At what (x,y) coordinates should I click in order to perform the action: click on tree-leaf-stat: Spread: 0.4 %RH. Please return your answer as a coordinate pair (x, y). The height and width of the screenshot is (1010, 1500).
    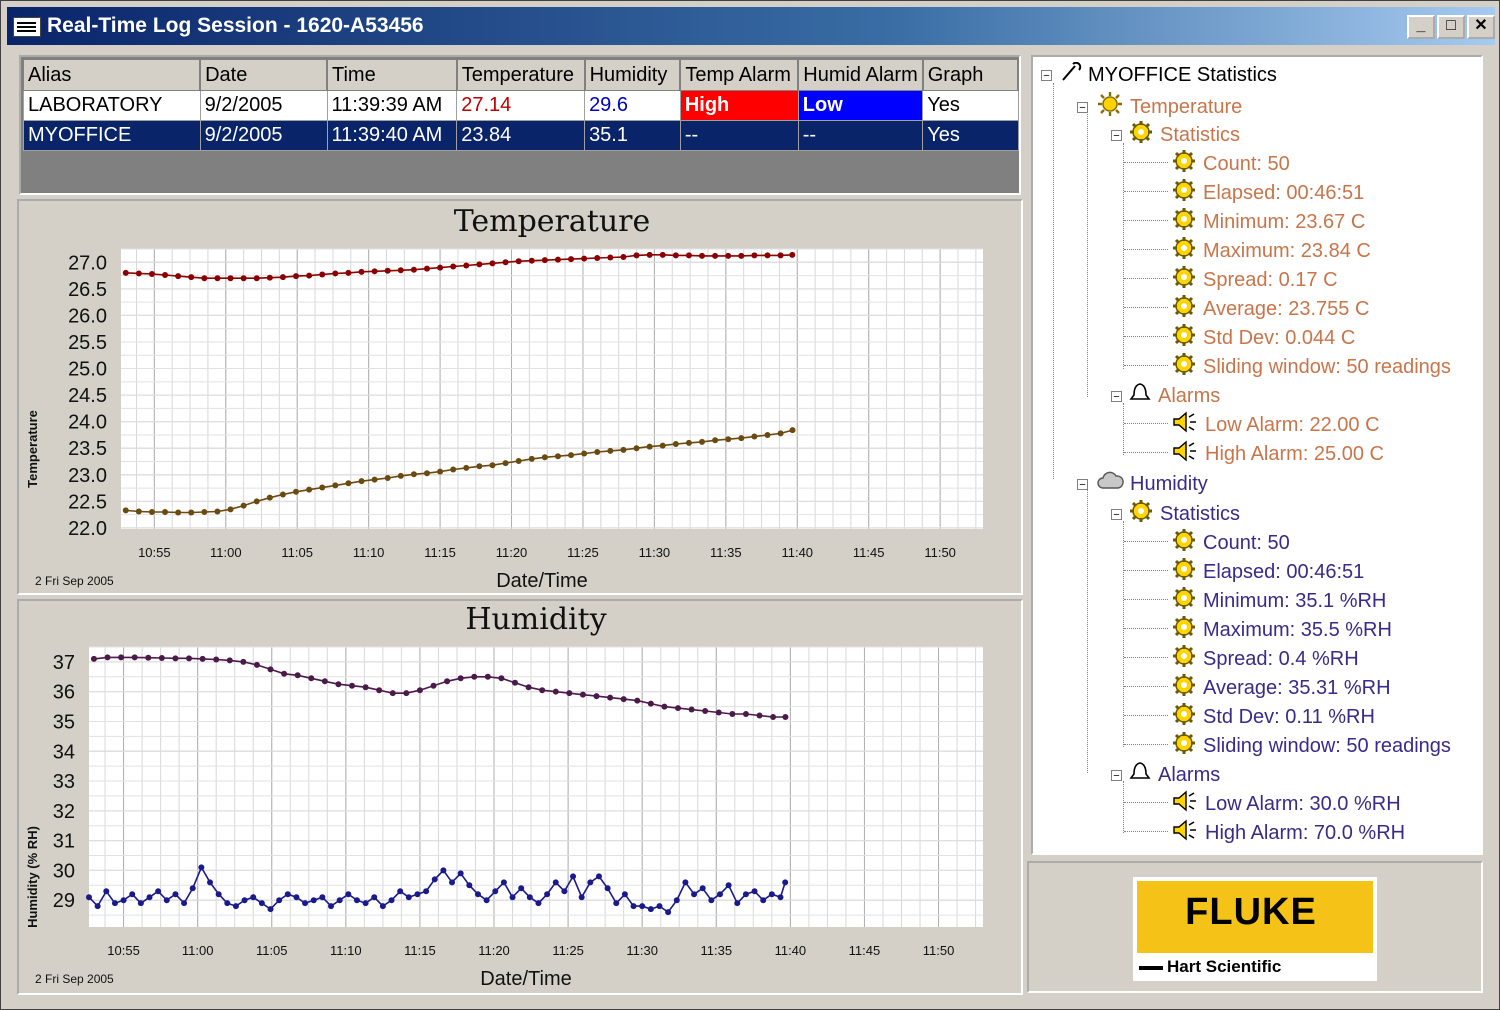
    Looking at the image, I should click on (1265, 657).